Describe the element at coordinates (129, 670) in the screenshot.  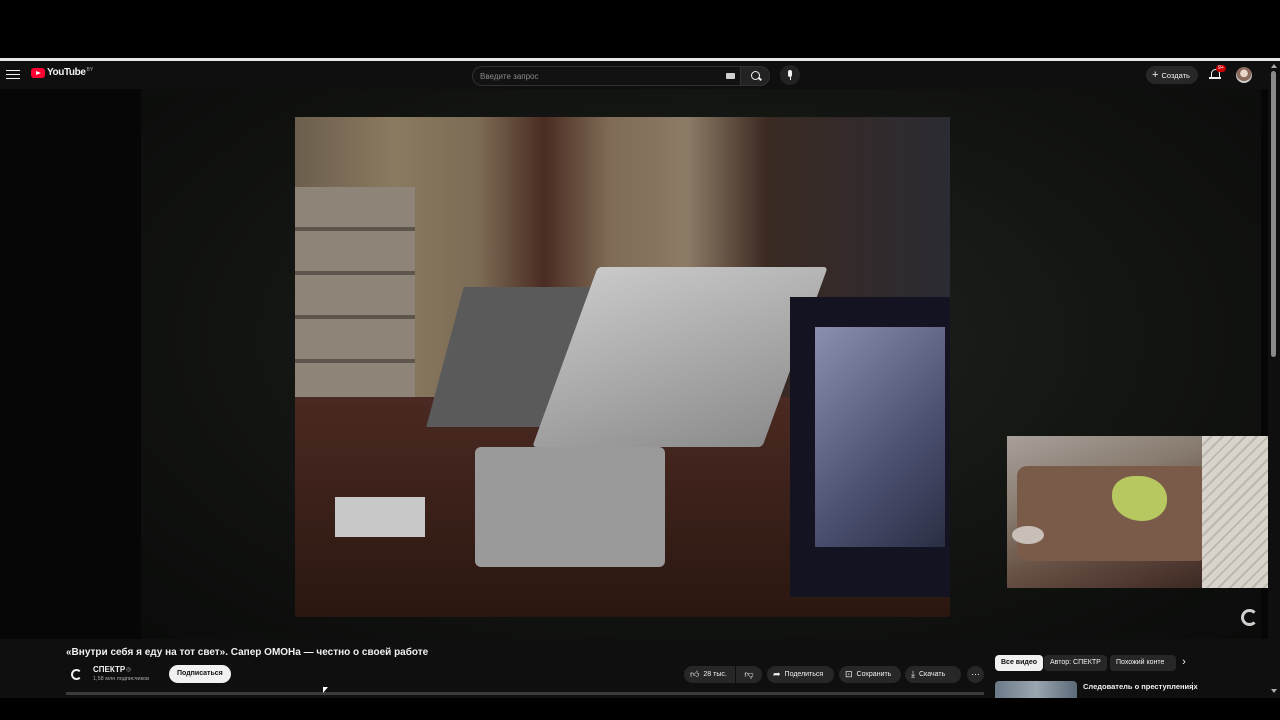
I see `verified-icon: ◎` at that location.